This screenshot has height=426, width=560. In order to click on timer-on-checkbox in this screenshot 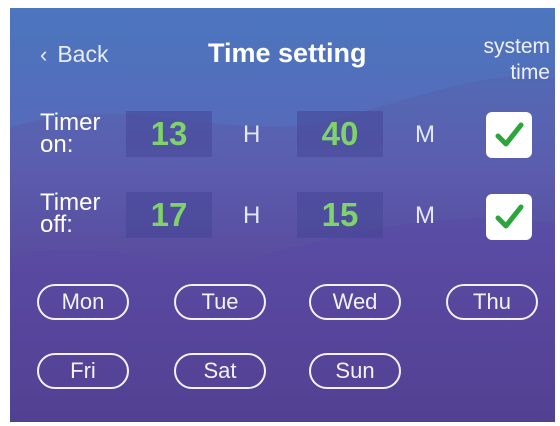, I will do `click(509, 135)`.